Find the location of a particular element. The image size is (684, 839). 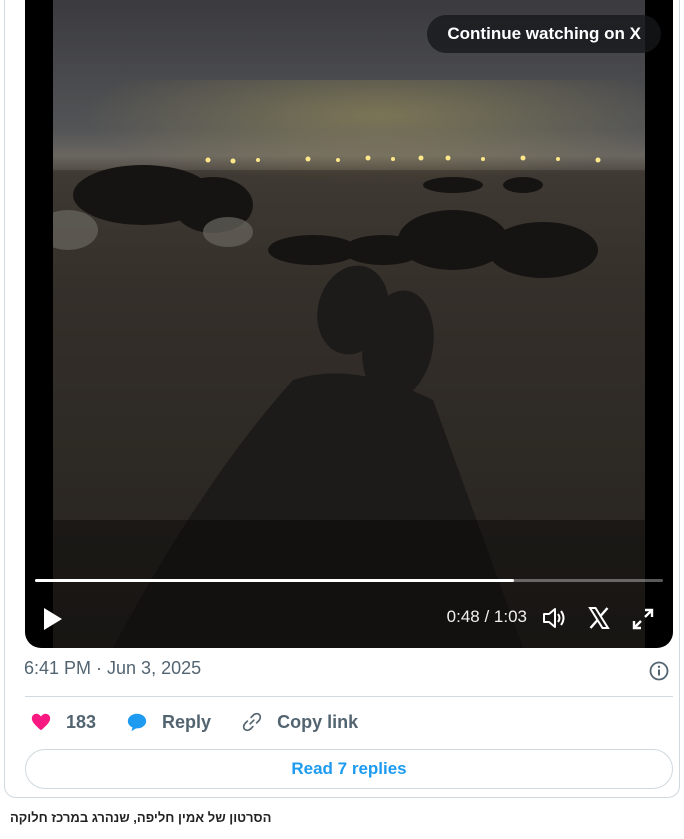

continue-watching-label: Continue watching on X is located at coordinates (544, 33).